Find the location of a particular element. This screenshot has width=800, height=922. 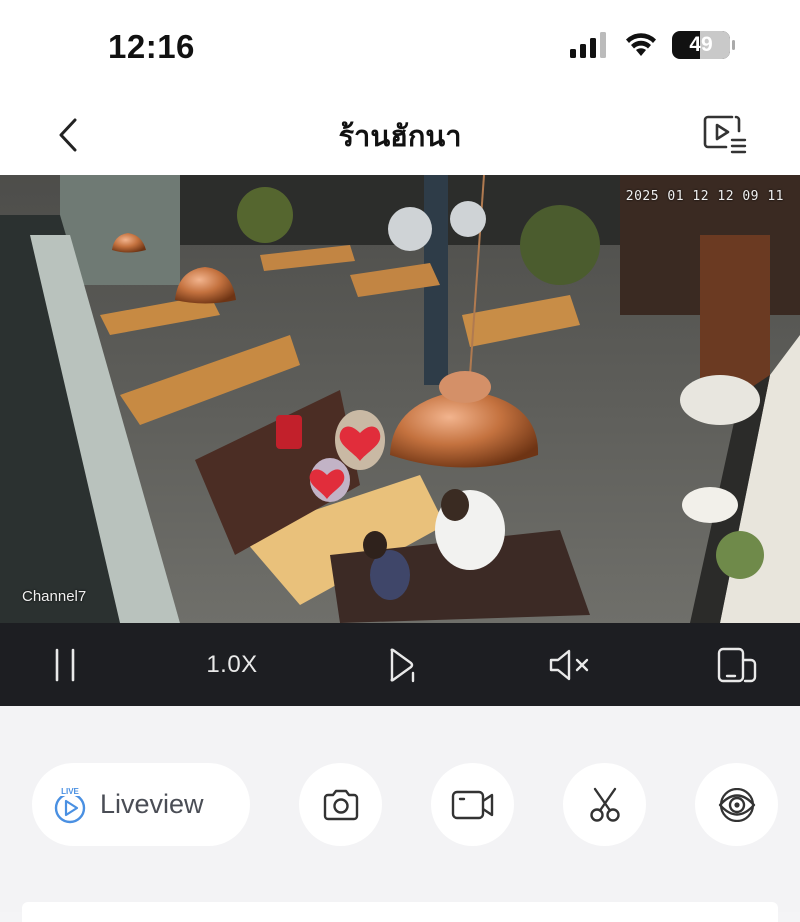

rotate-screen-button is located at coordinates (737, 664).